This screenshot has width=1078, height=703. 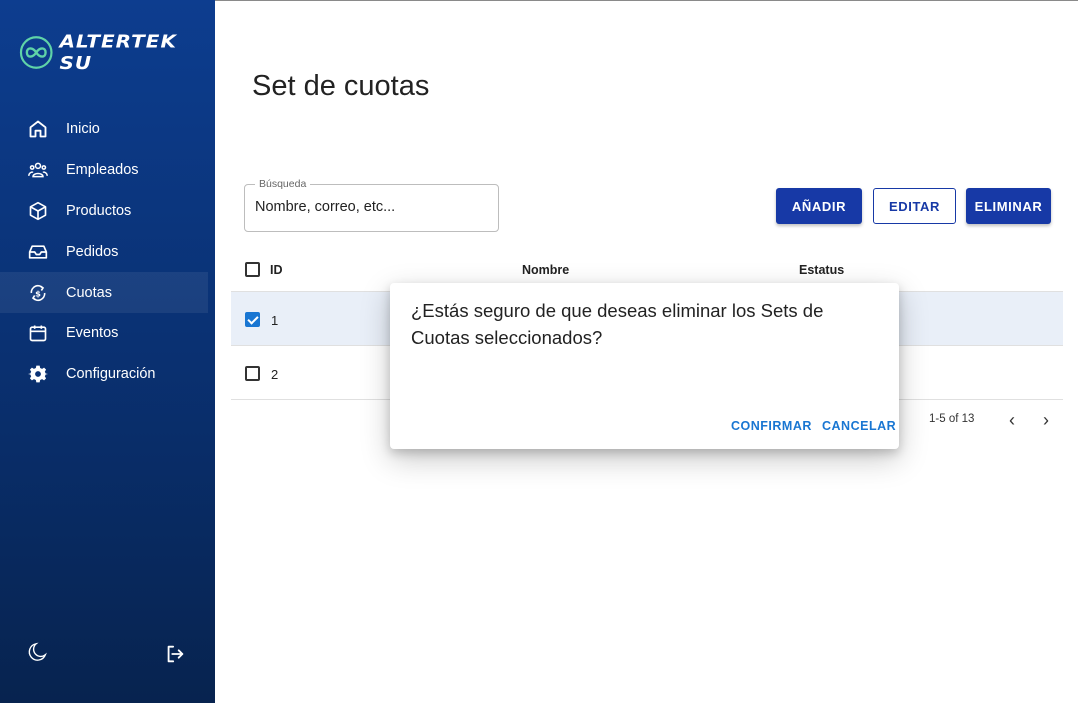 What do you see at coordinates (92, 251) in the screenshot?
I see `sidebar-item-label: Pedidos` at bounding box center [92, 251].